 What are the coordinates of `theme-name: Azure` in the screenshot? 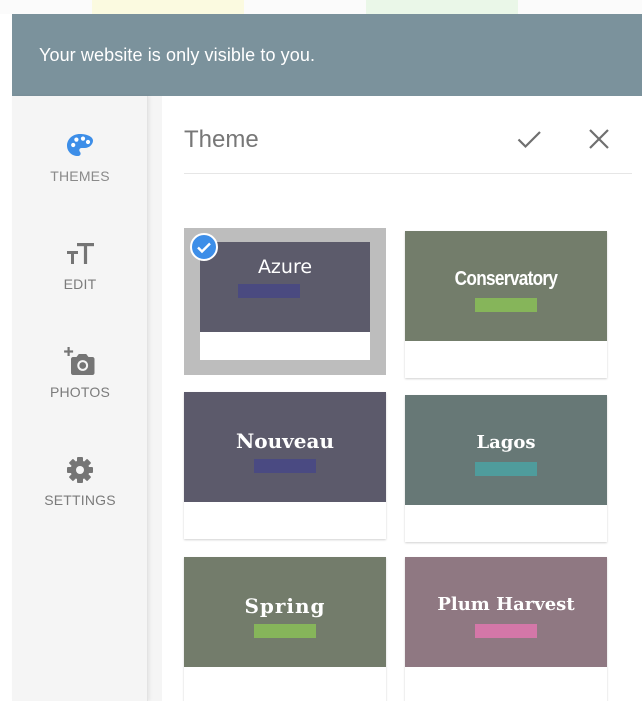 It's located at (285, 267).